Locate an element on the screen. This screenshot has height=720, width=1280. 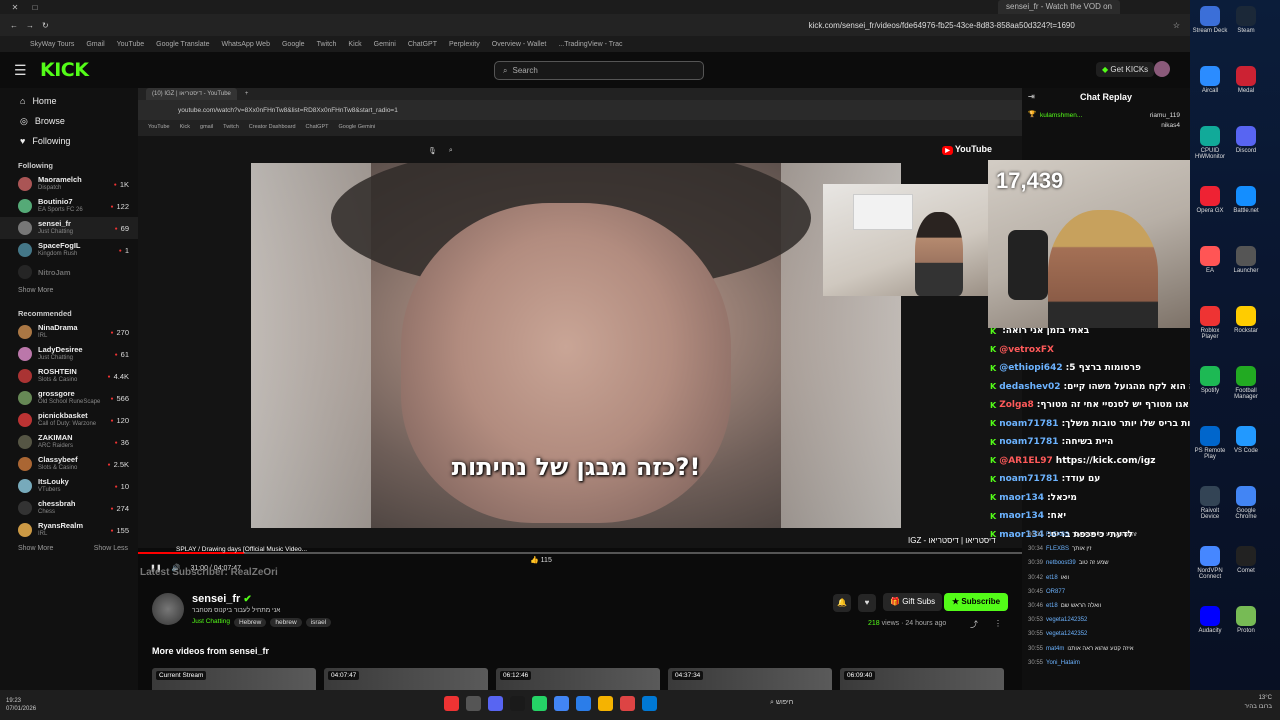
channel-avatar is located at coordinates (168, 609).